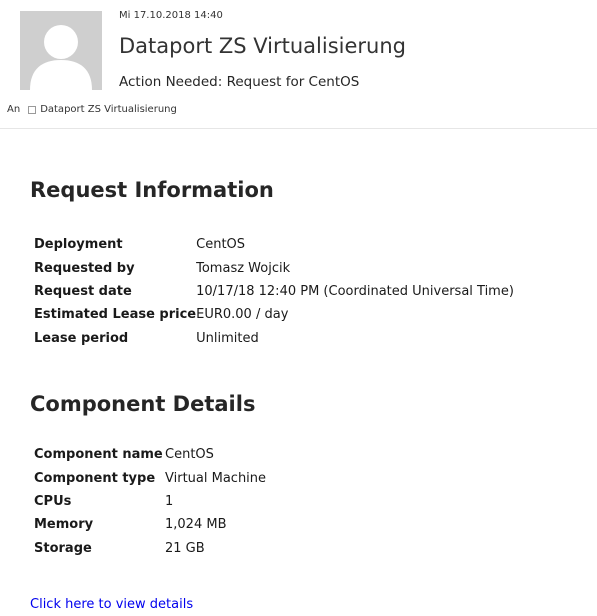  I want to click on header-divider, so click(298, 128).